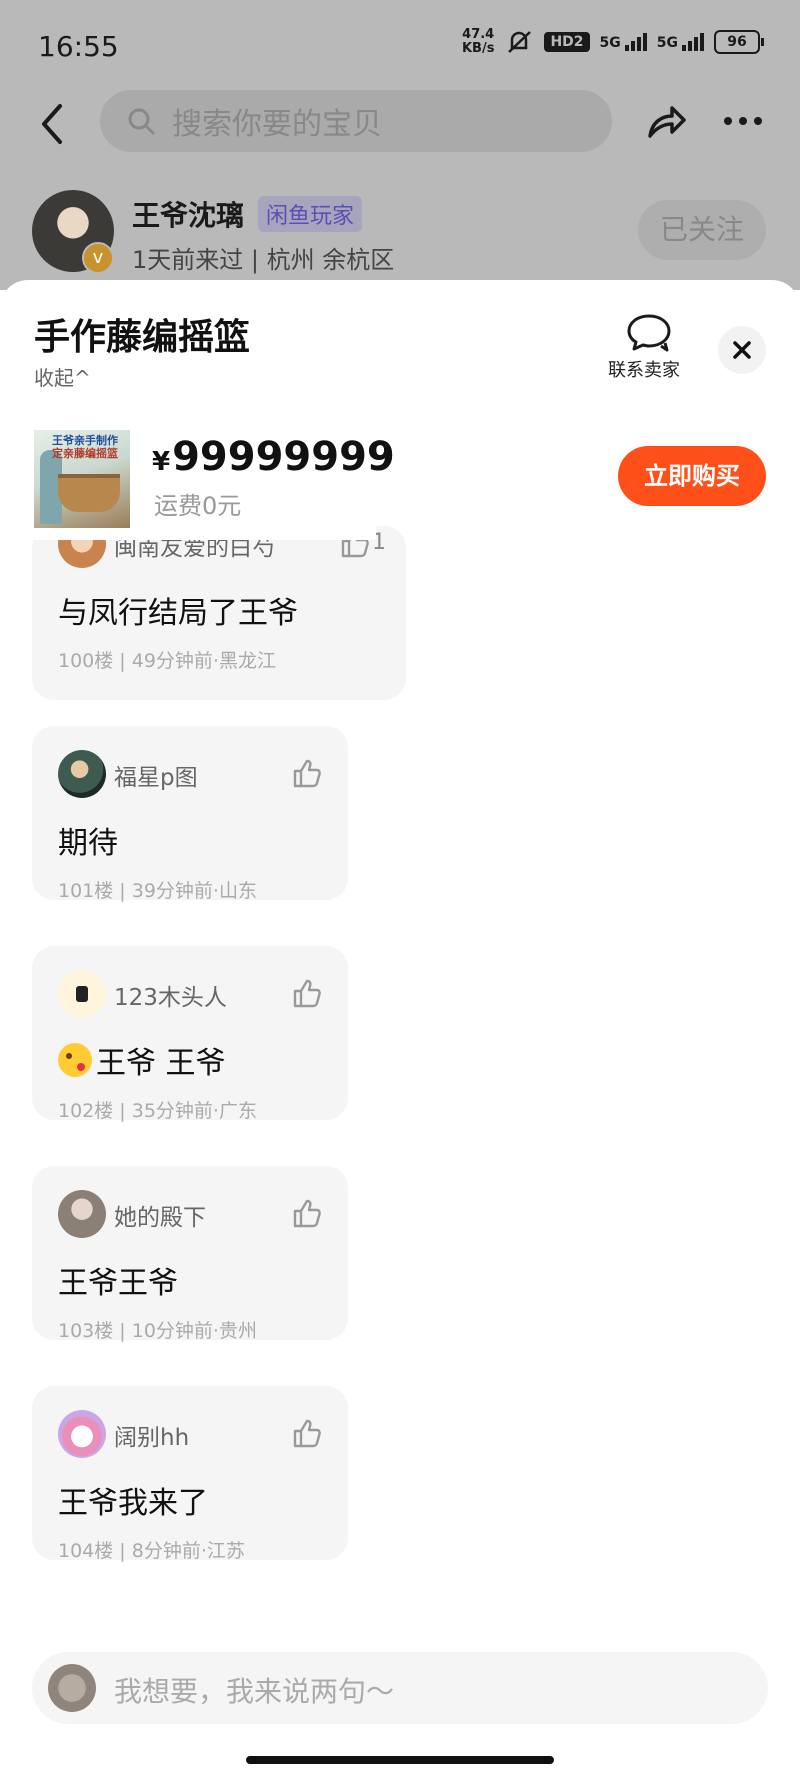 This screenshot has height=1778, width=800. Describe the element at coordinates (170, 995) in the screenshot. I see `commenter-name: 123木头人` at that location.